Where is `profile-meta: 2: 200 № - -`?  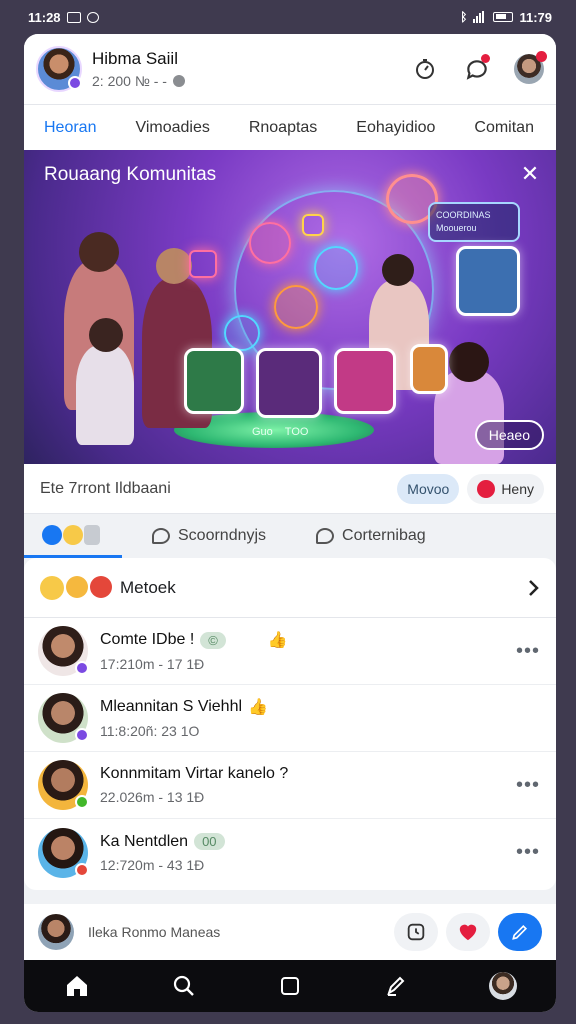
profile-meta: 2: 200 № - - is located at coordinates (251, 81).